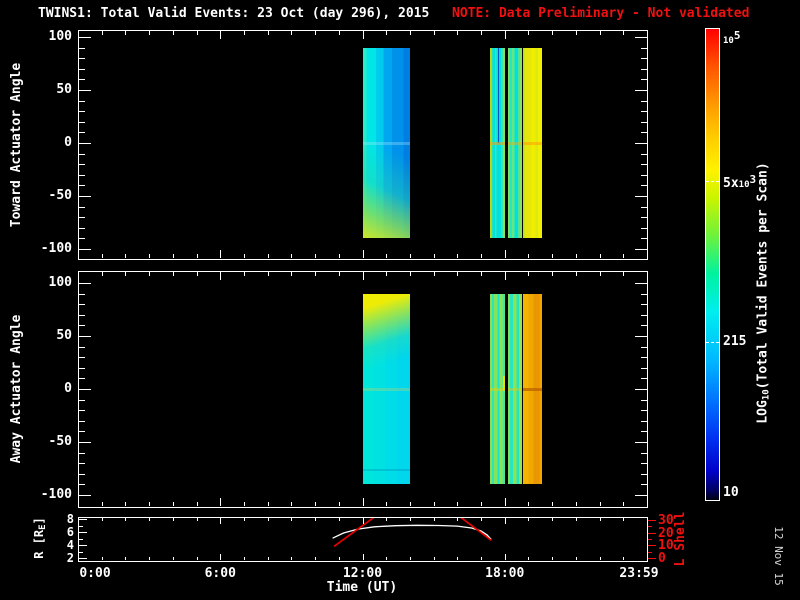 The height and width of the screenshot is (600, 800). What do you see at coordinates (60, 36) in the screenshot?
I see `angle-tick-label: 100` at bounding box center [60, 36].